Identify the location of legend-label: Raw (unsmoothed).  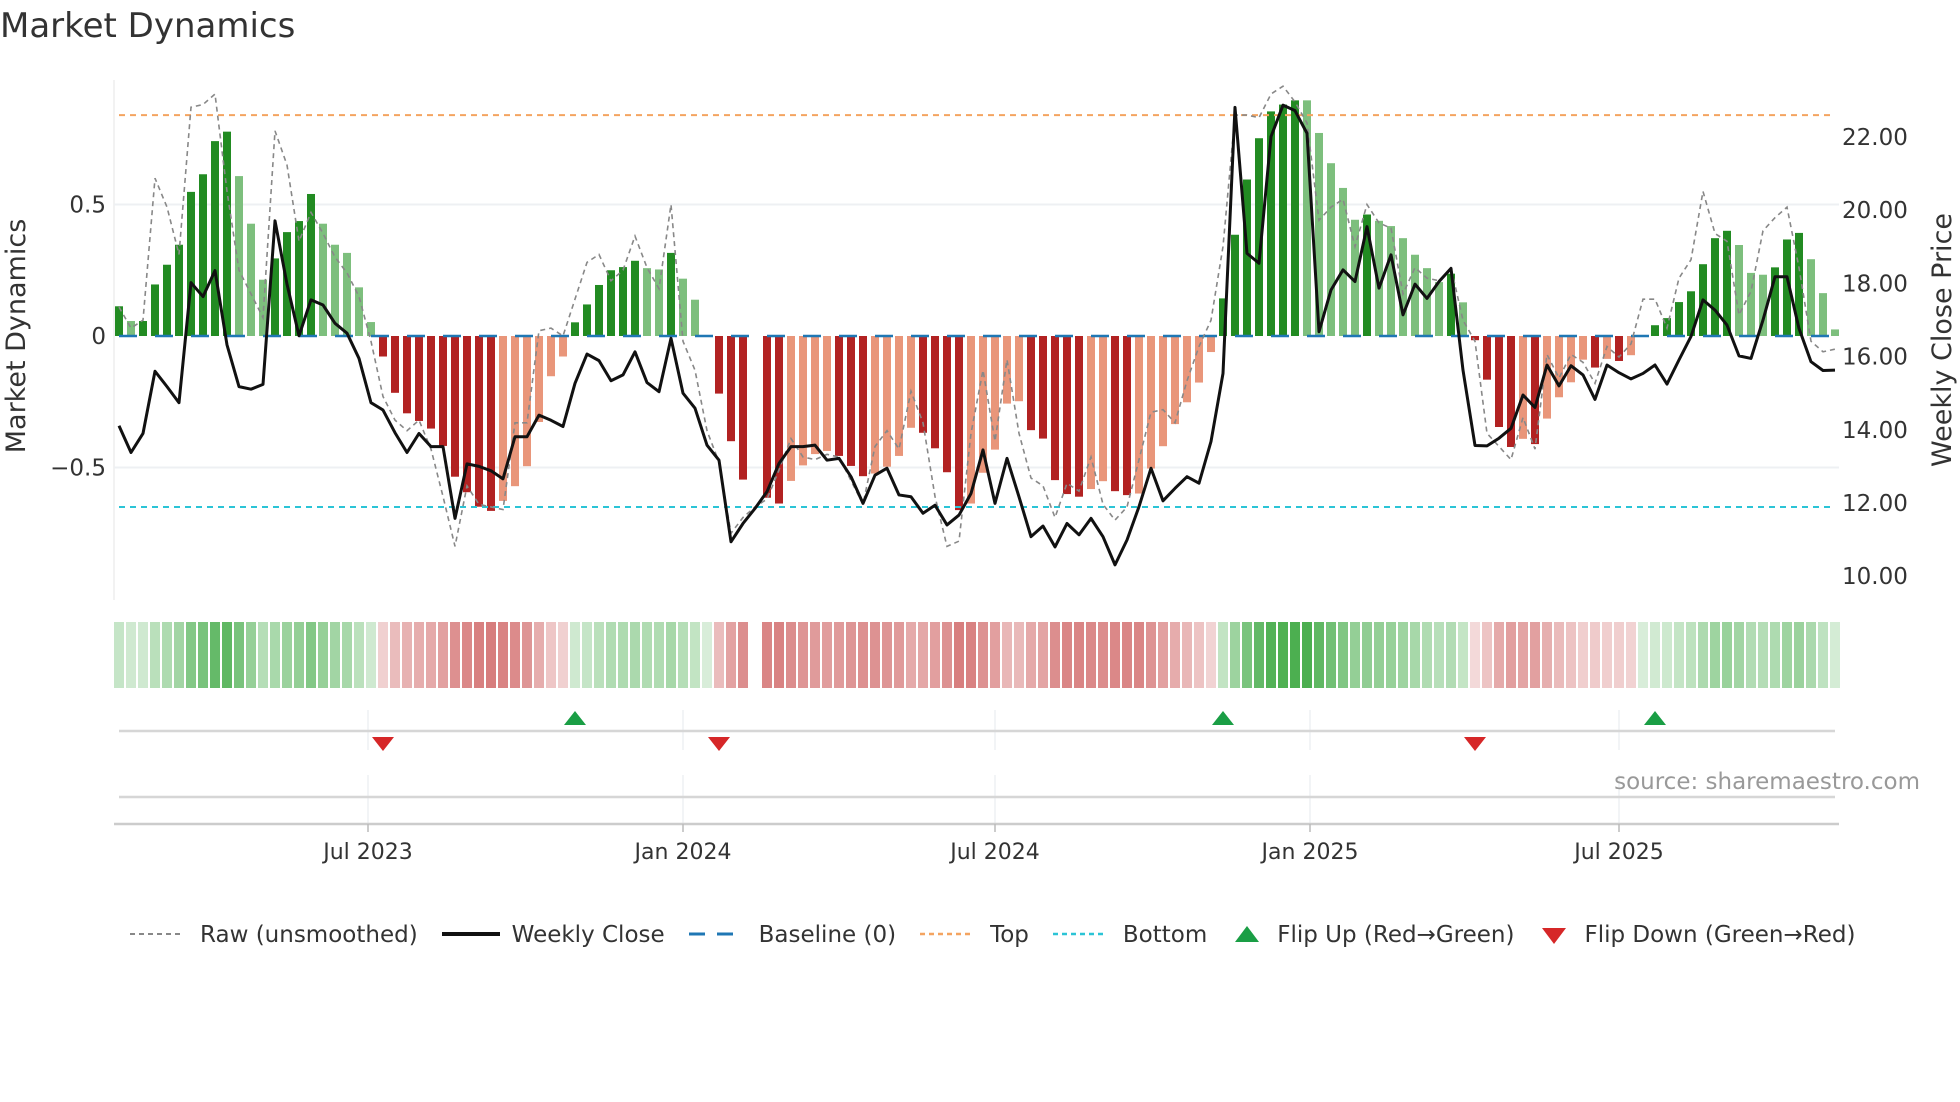
(309, 935).